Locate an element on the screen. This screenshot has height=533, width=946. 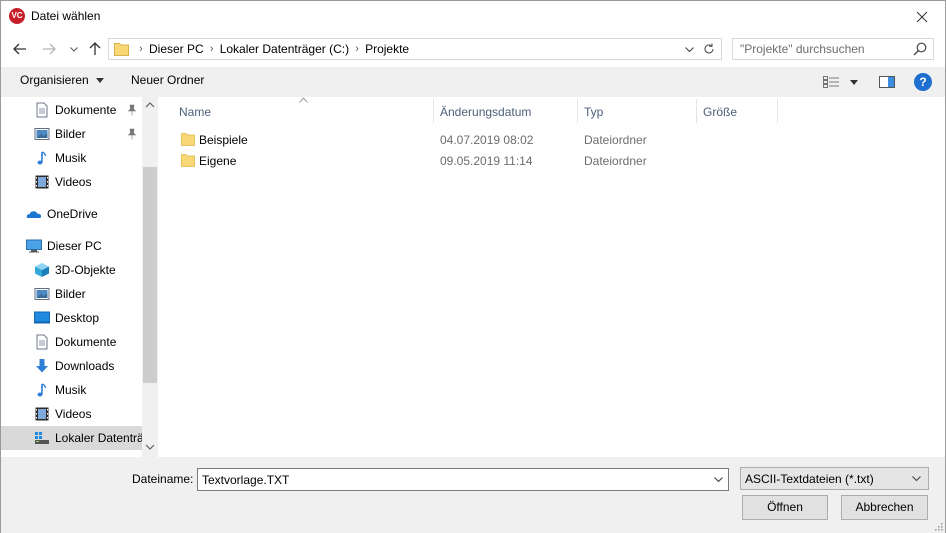
breadcrumb-item-local-disk: Lokaler Datenträger (C:) is located at coordinates (284, 49).